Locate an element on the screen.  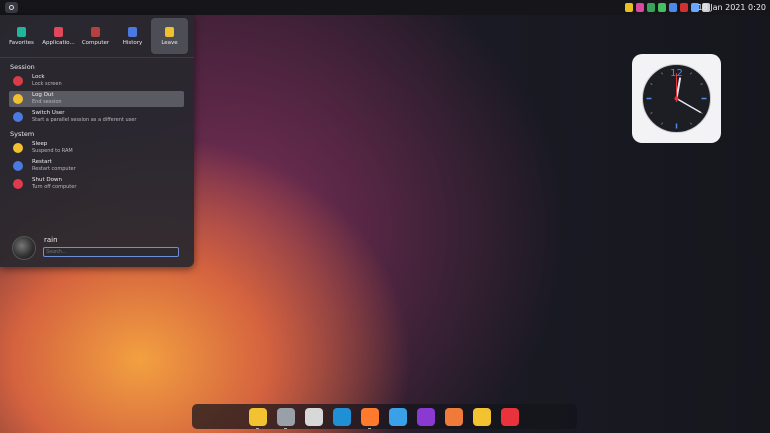
tab-label: History is located at coordinates (132, 42).